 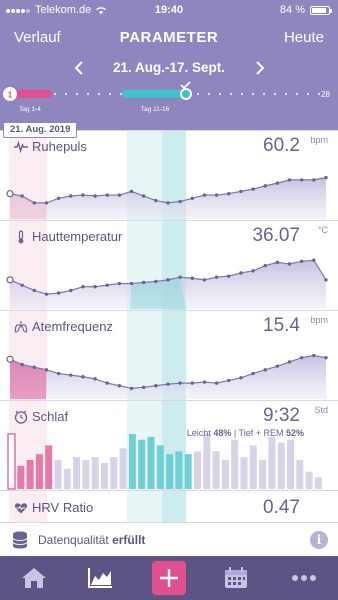 What do you see at coordinates (30, 109) in the screenshot?
I see `timeline-label-a: Tag 1-4` at bounding box center [30, 109].